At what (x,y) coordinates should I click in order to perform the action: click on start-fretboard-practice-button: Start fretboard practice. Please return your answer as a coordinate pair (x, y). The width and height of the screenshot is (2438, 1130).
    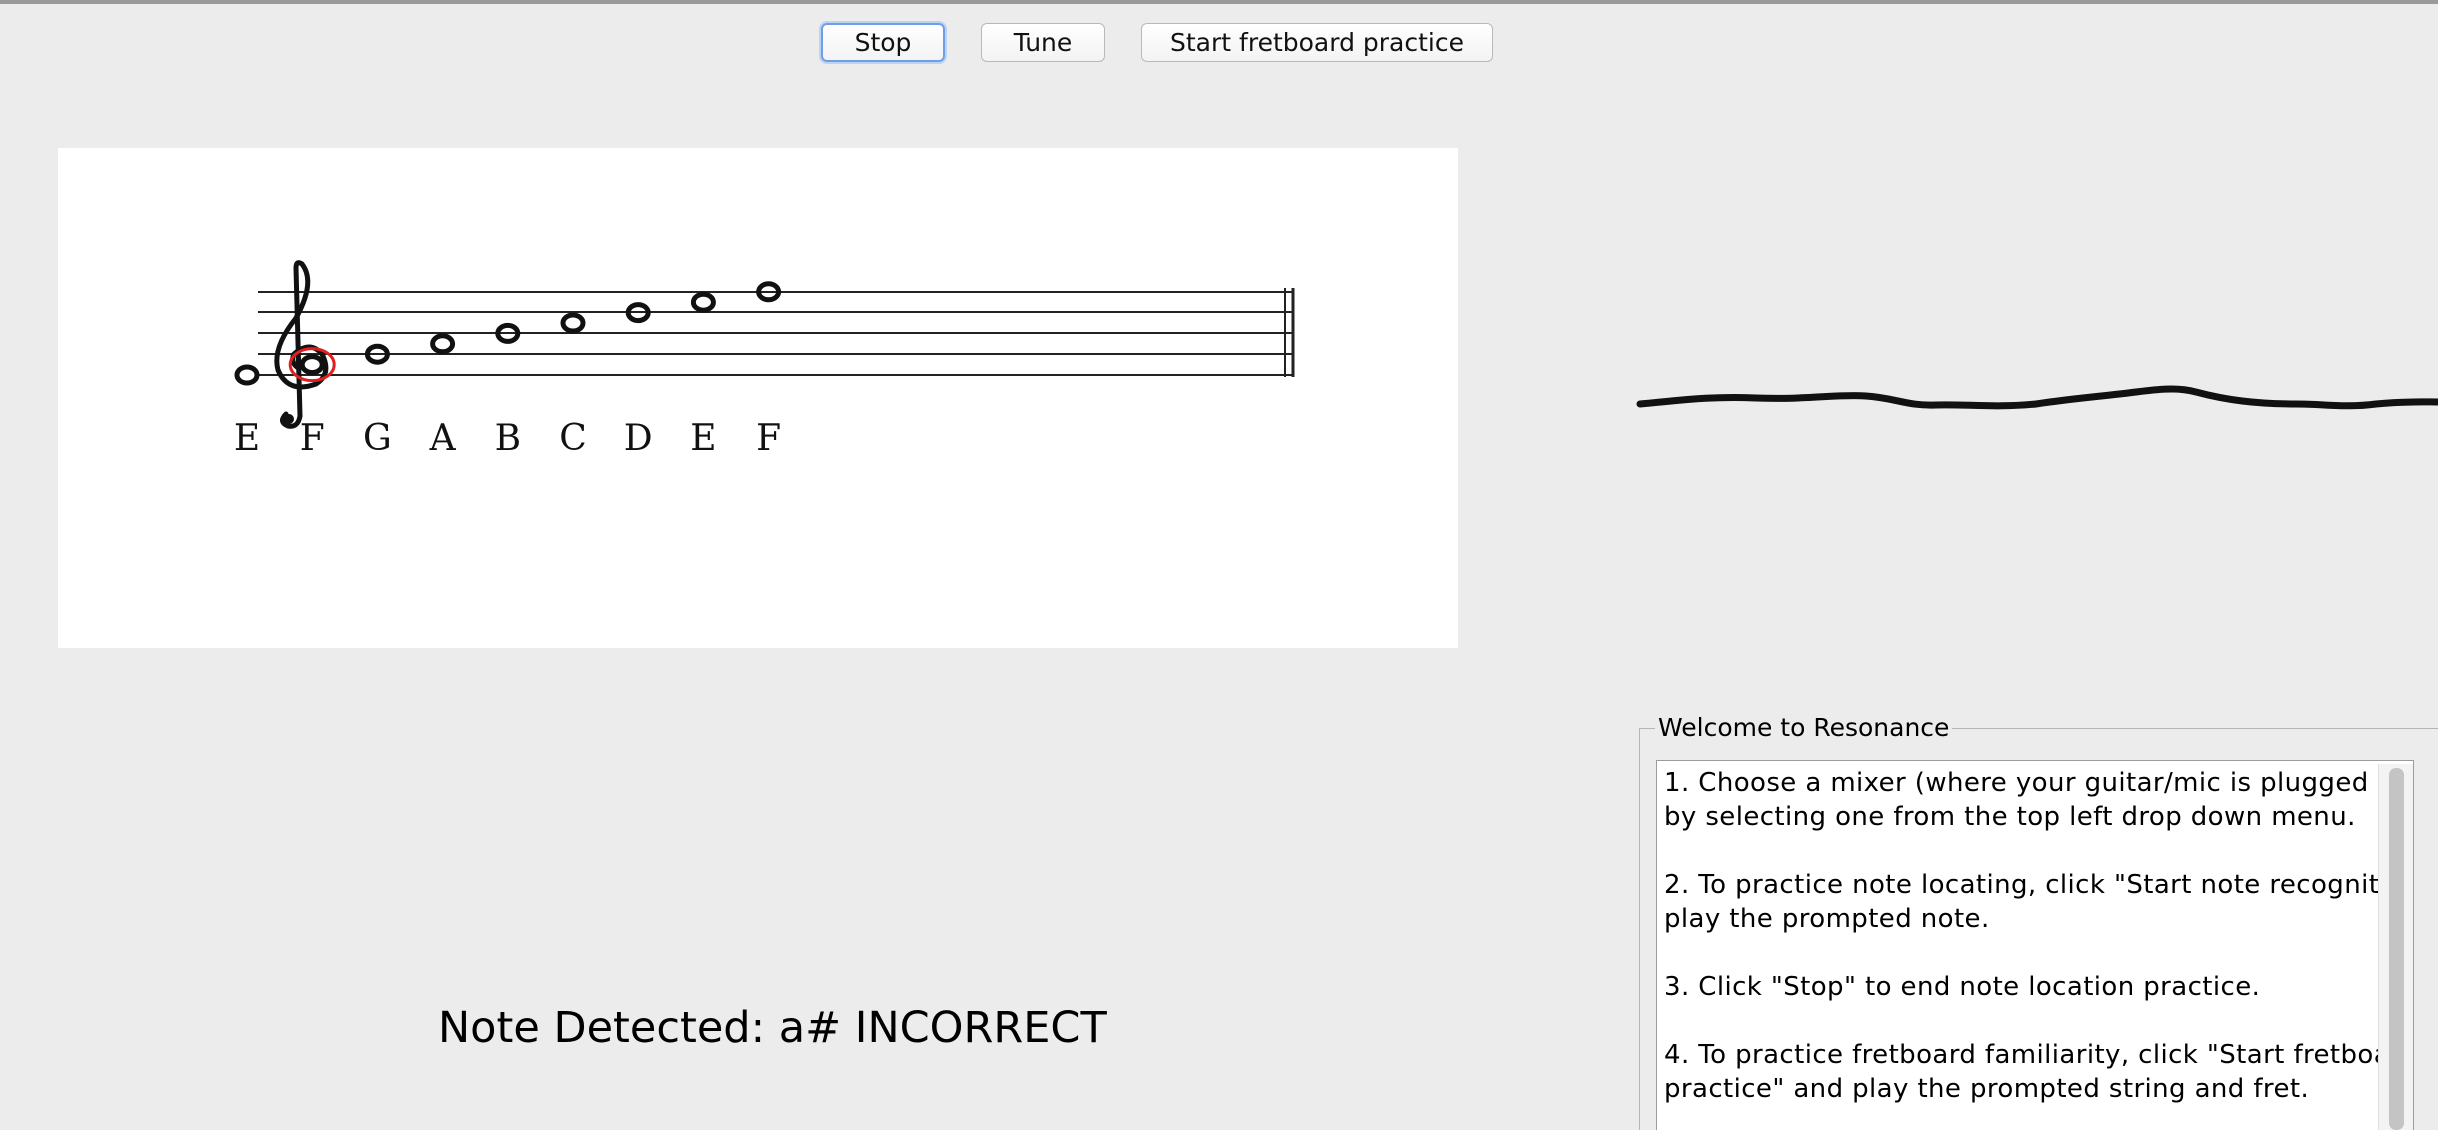
    Looking at the image, I should click on (1317, 42).